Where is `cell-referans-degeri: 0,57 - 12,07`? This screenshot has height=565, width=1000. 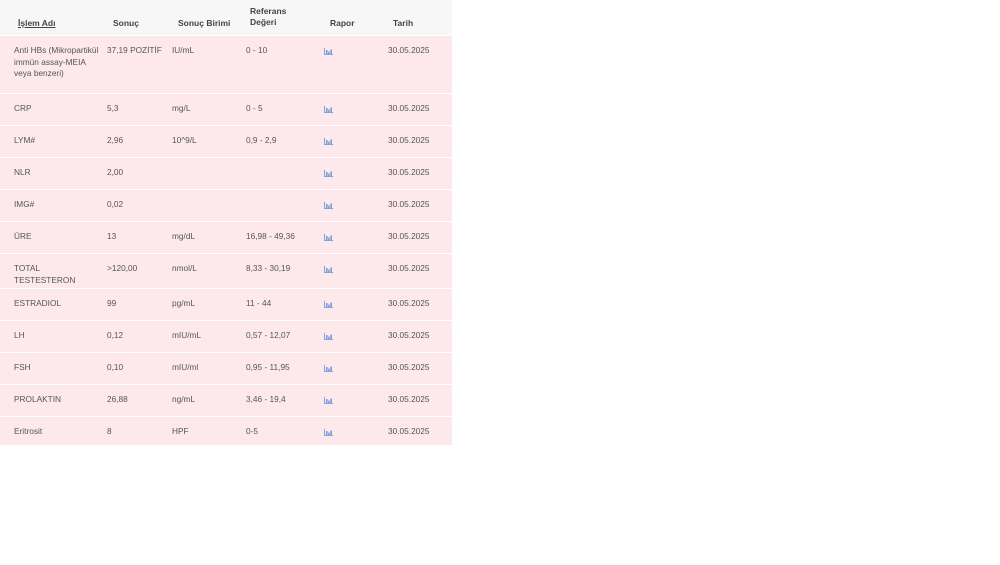
cell-referans-degeri: 0,57 - 12,07 is located at coordinates (268, 335).